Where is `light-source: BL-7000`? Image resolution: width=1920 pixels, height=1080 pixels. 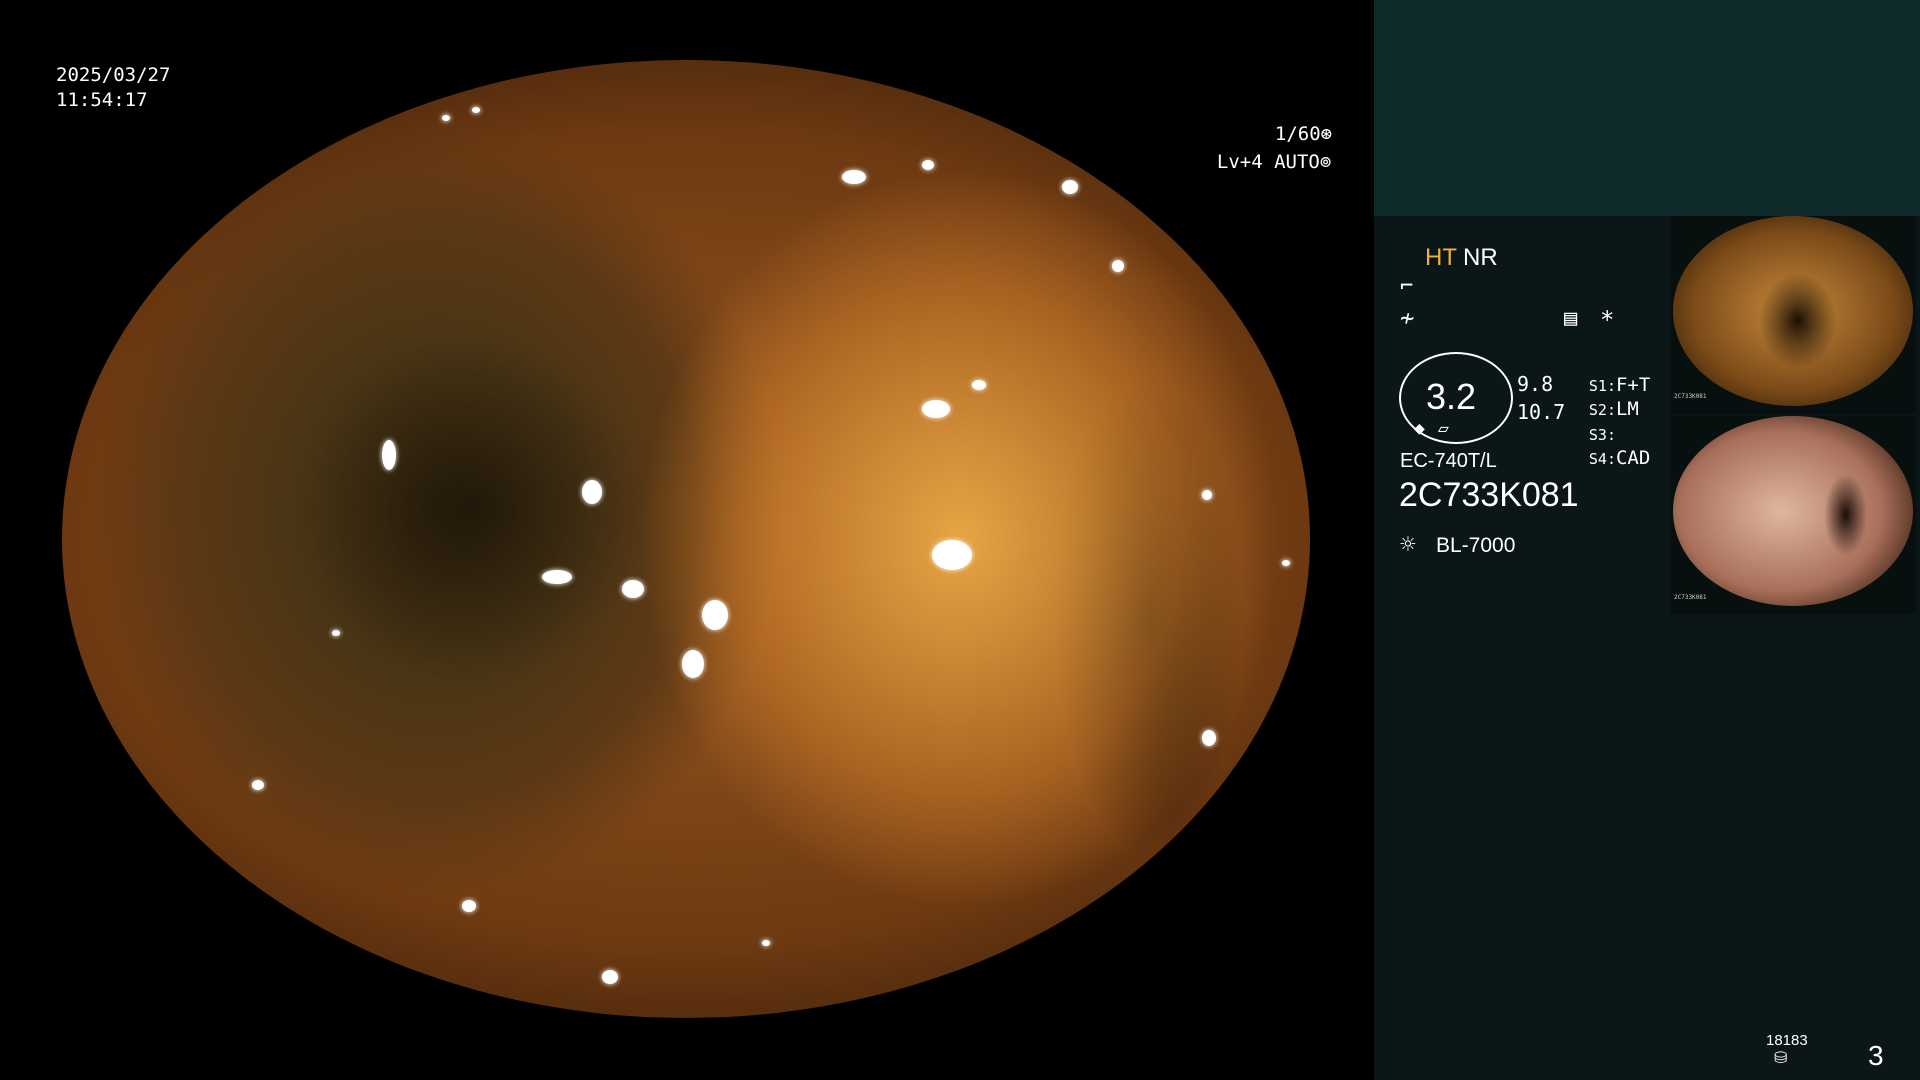 light-source: BL-7000 is located at coordinates (1476, 545).